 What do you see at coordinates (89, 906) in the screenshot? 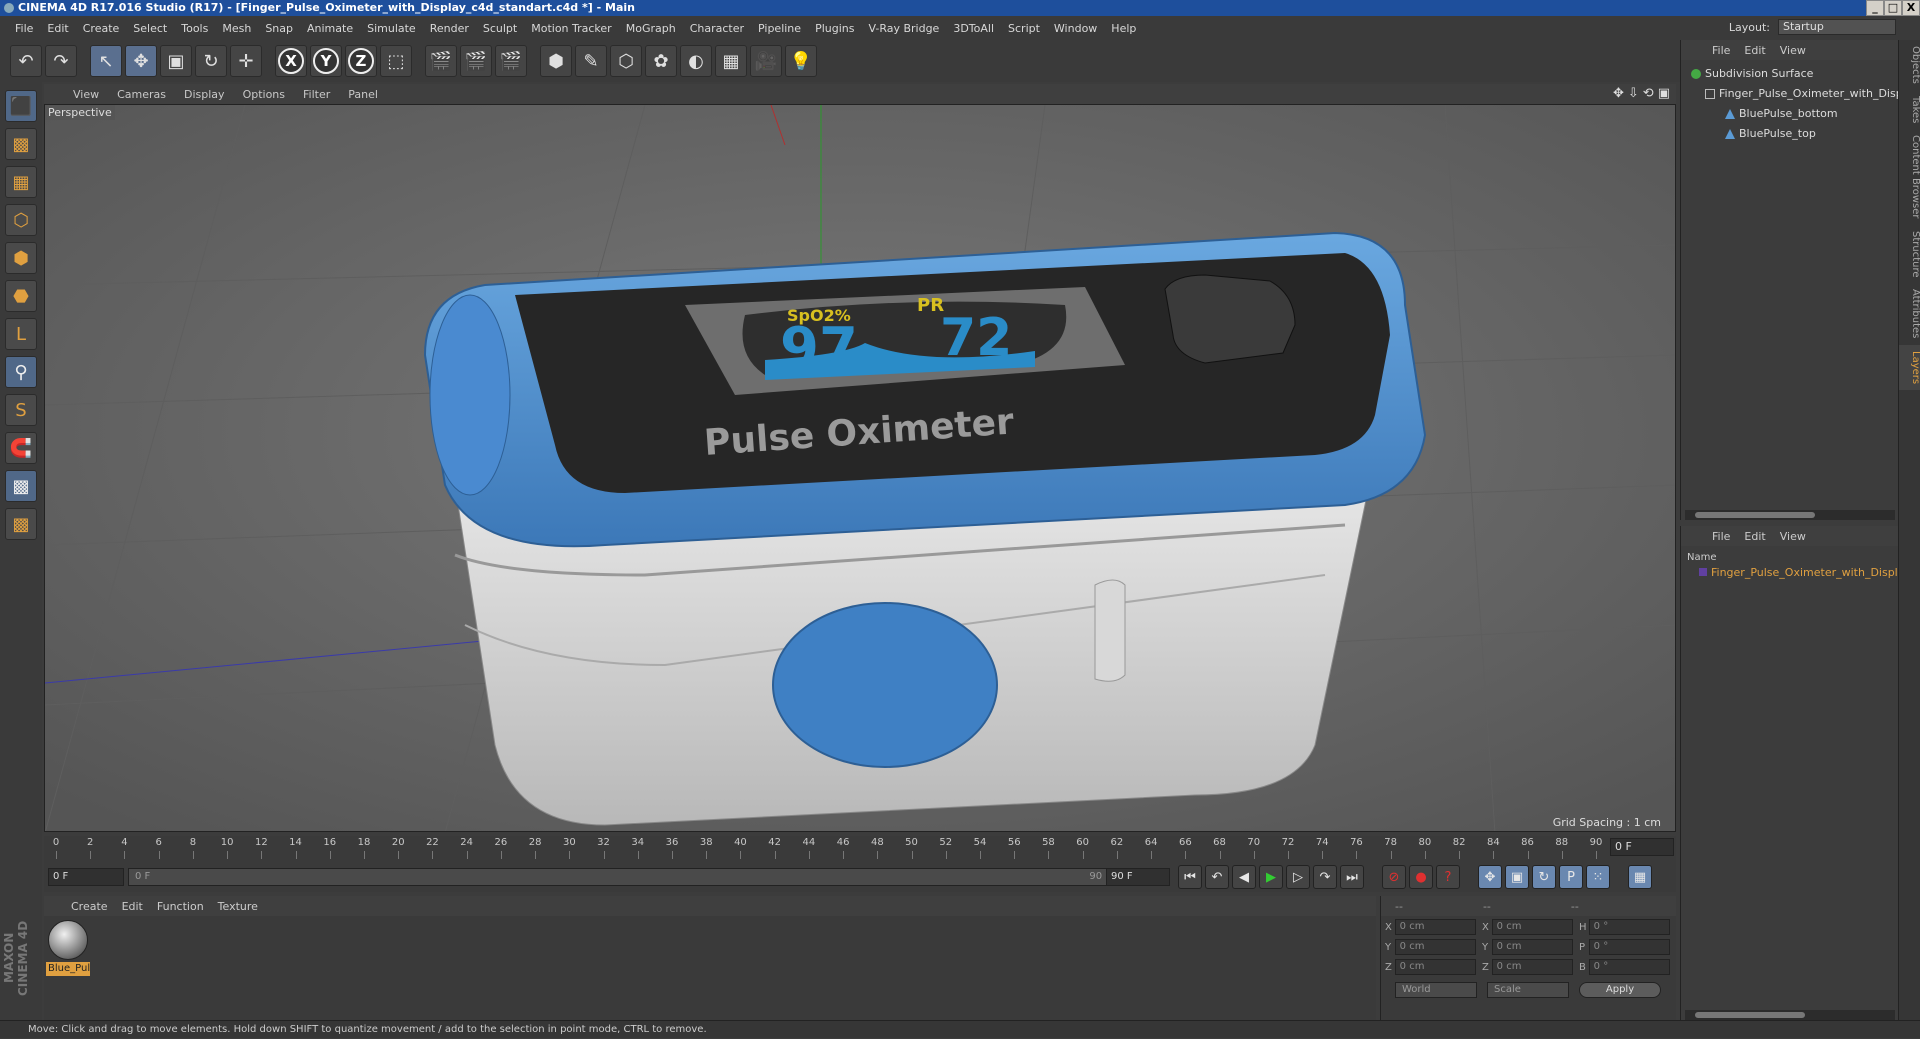
I see `material-menu-create: Create` at bounding box center [89, 906].